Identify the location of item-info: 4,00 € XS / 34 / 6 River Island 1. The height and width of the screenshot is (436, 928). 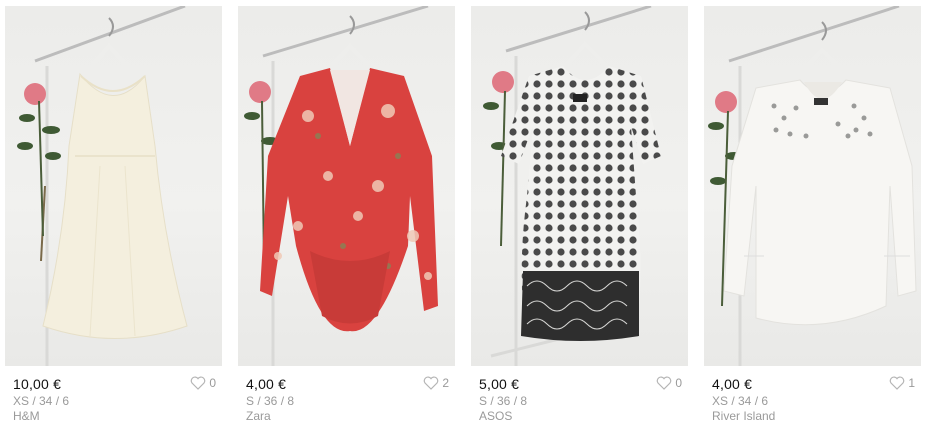
(812, 395).